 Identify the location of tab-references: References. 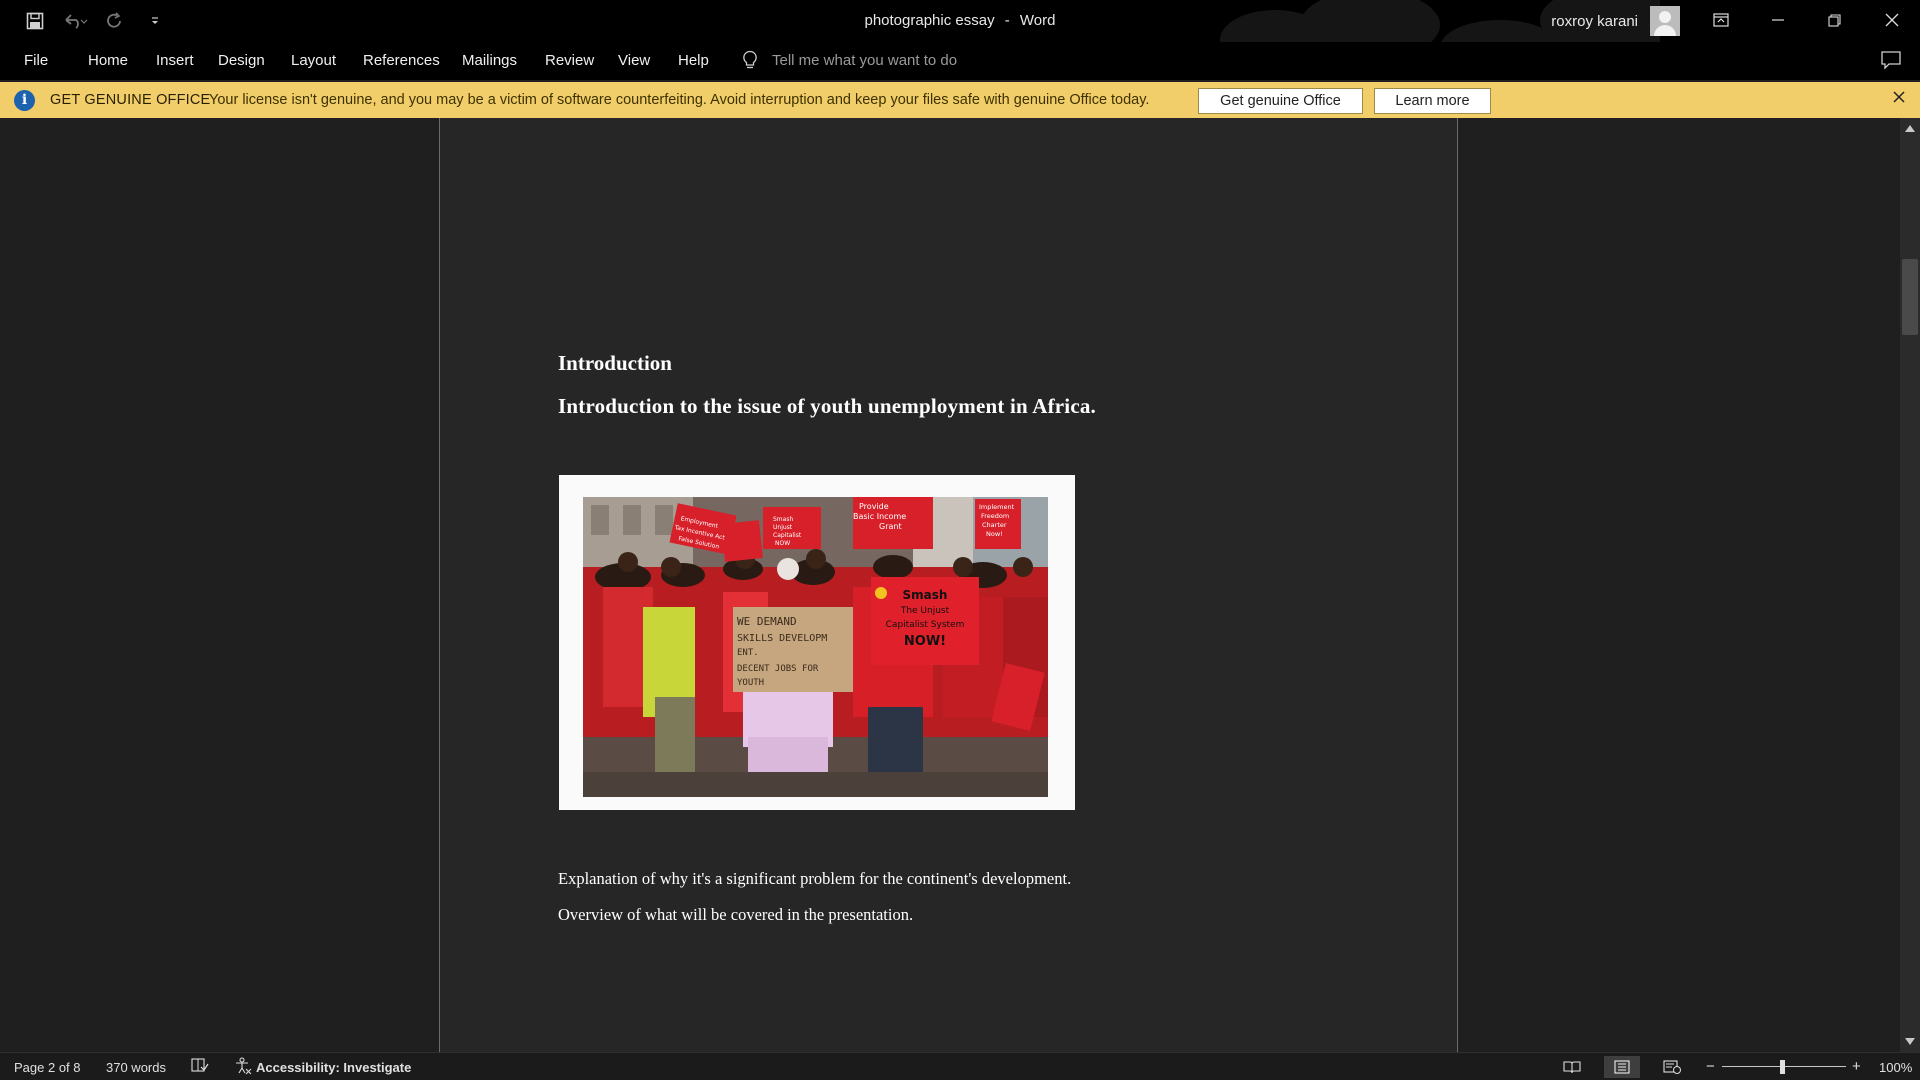
(401, 60).